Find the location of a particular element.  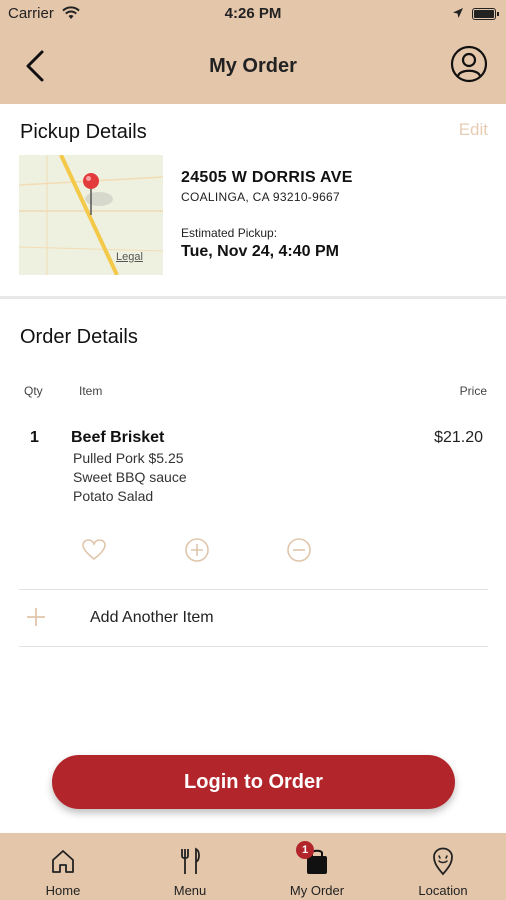

pickup-details-title: Pickup Details is located at coordinates (83, 132).